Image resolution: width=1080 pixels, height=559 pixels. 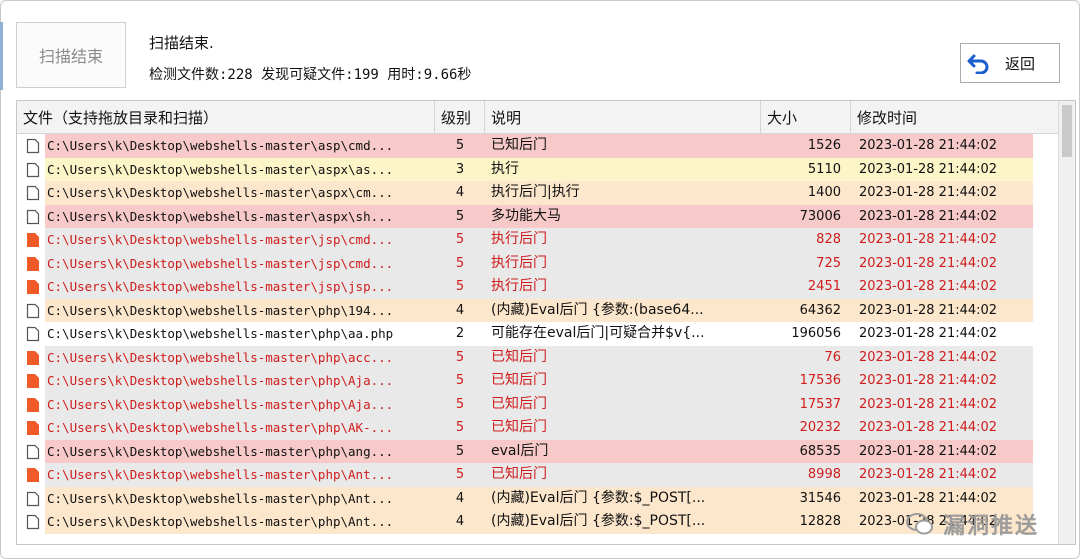 What do you see at coordinates (804, 428) in the screenshot?
I see `size-cell: 20232` at bounding box center [804, 428].